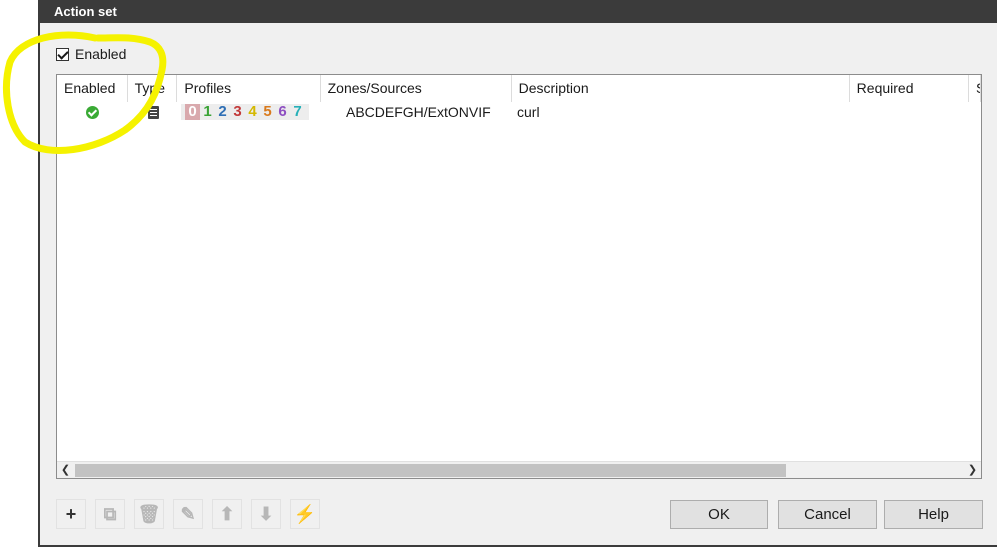 The image size is (997, 547). What do you see at coordinates (972, 470) in the screenshot?
I see `scroll-right-icon: ❯` at bounding box center [972, 470].